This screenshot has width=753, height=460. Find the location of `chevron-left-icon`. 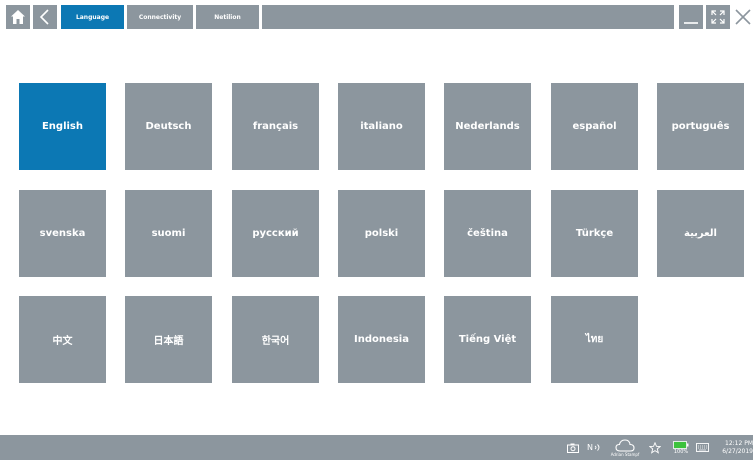

chevron-left-icon is located at coordinates (44, 17).